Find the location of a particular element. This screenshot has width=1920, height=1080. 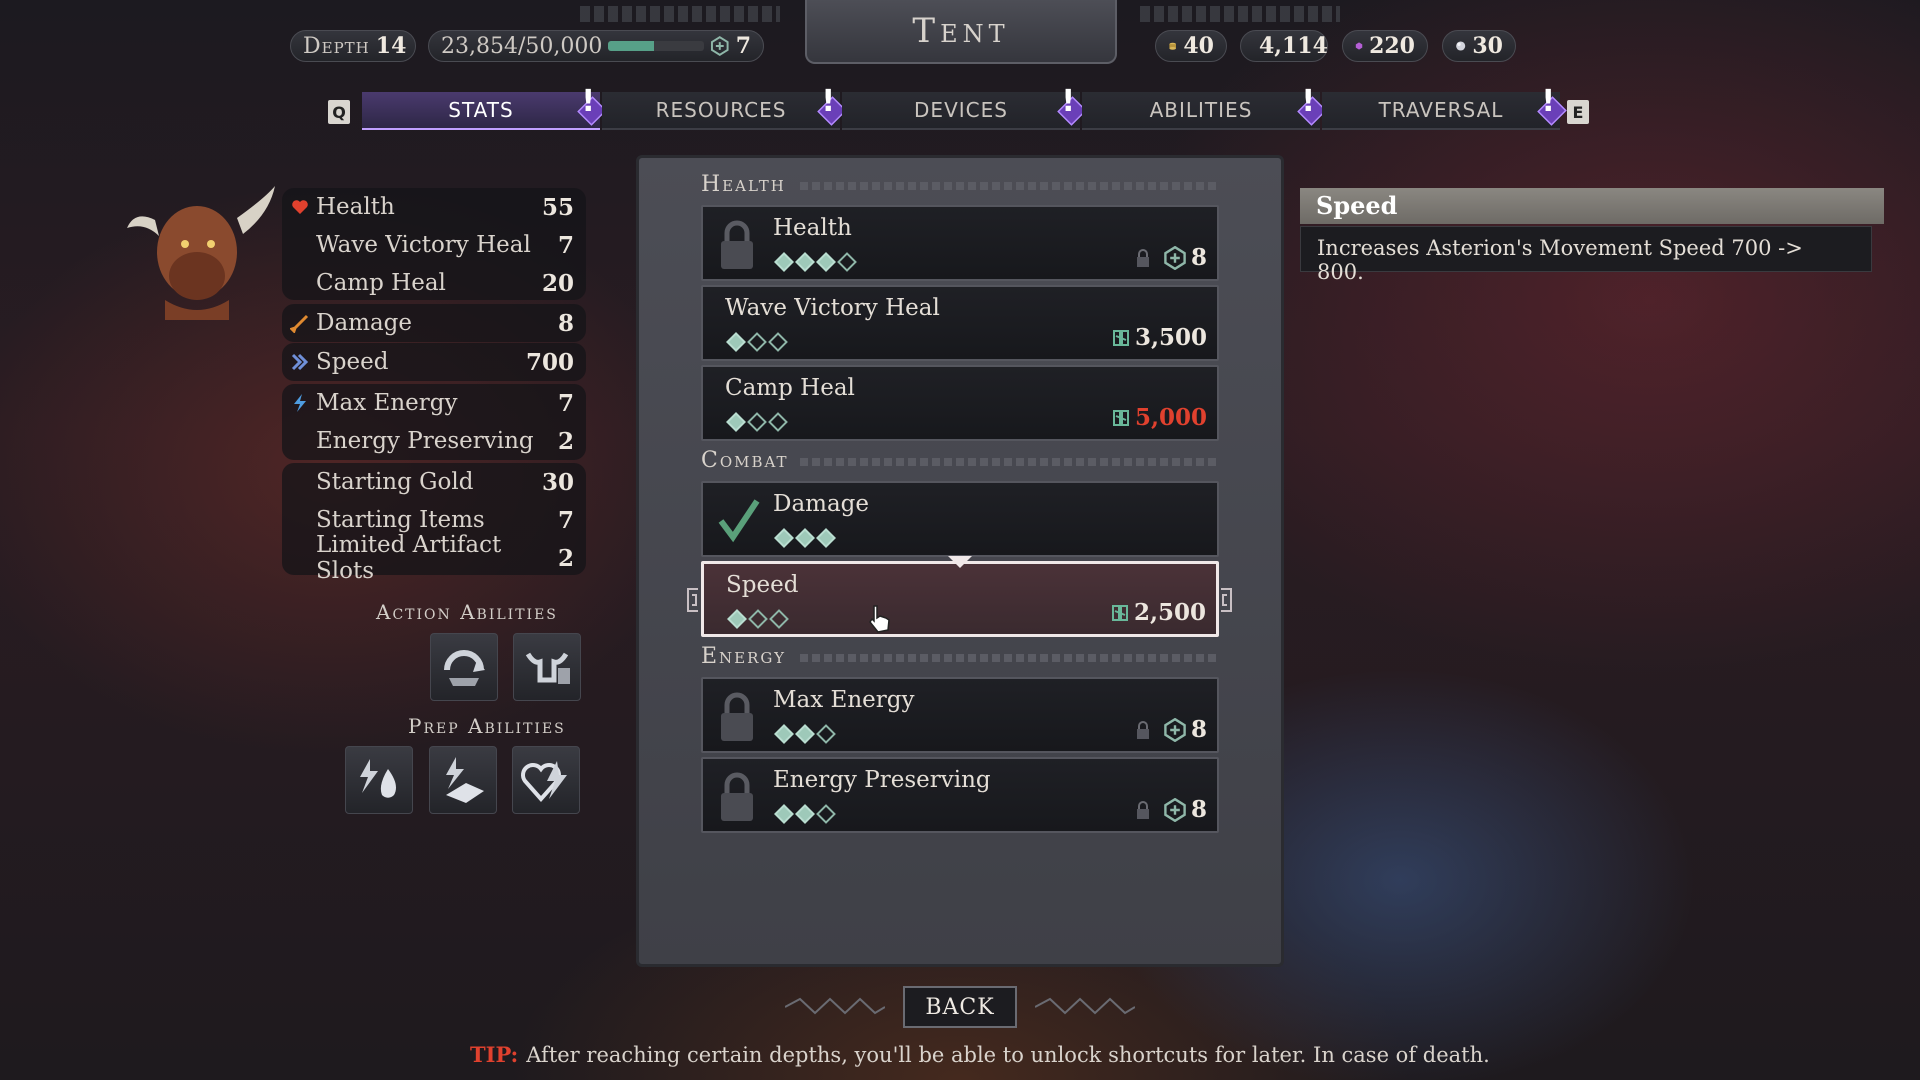

spin-attack-icon is located at coordinates (464, 668).